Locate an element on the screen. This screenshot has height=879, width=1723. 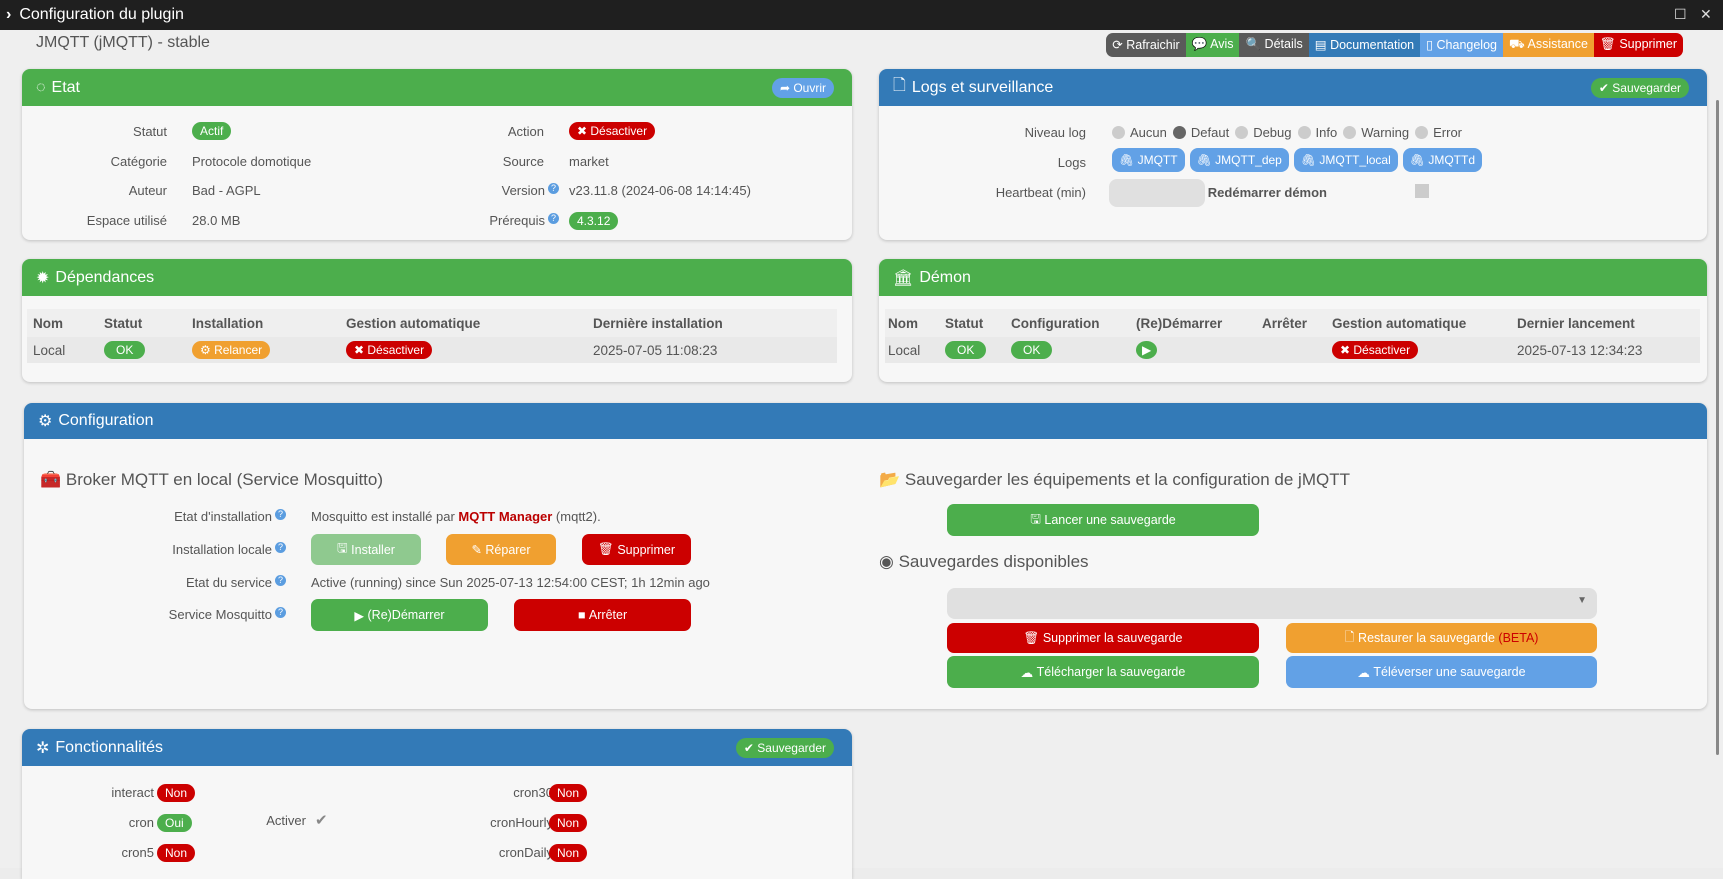
toolbar-icon: ⛟ is located at coordinates (1516, 44).